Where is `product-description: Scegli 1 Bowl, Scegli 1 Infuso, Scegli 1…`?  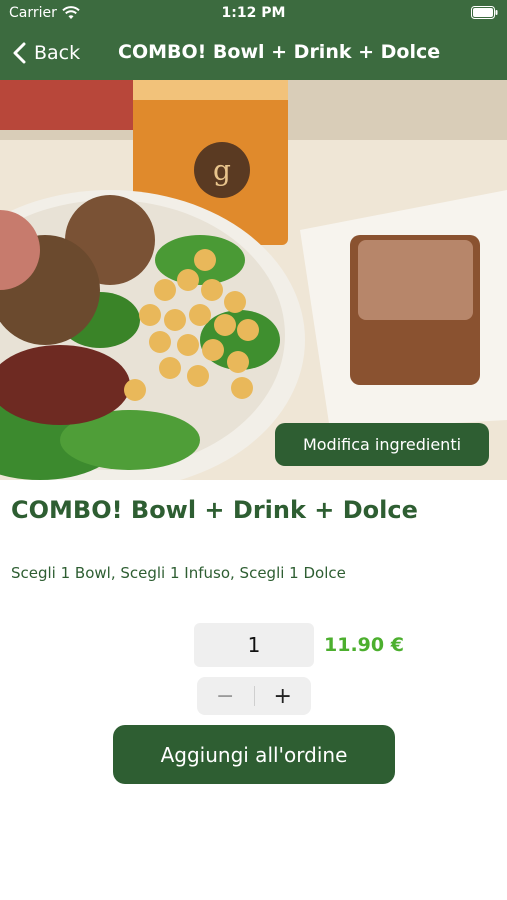
product-description: Scegli 1 Bowl, Scegli 1 Infuso, Scegli 1… is located at coordinates (178, 573).